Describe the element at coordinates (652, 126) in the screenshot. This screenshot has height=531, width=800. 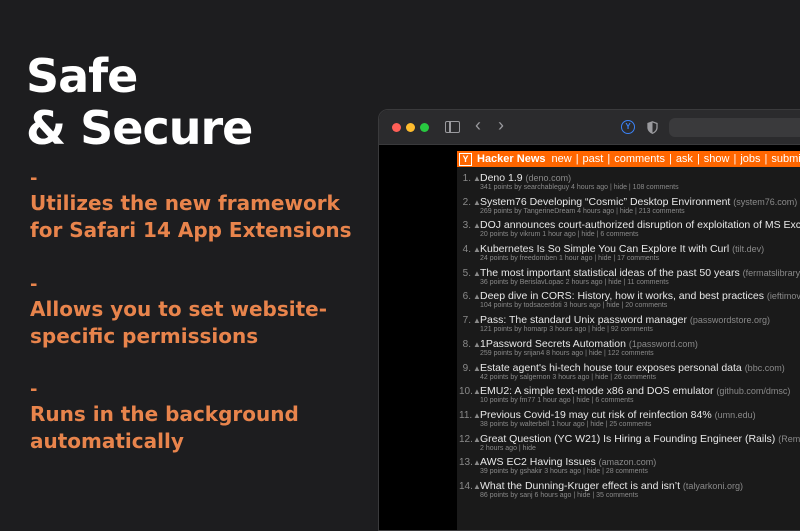
I see `shield-icon` at that location.